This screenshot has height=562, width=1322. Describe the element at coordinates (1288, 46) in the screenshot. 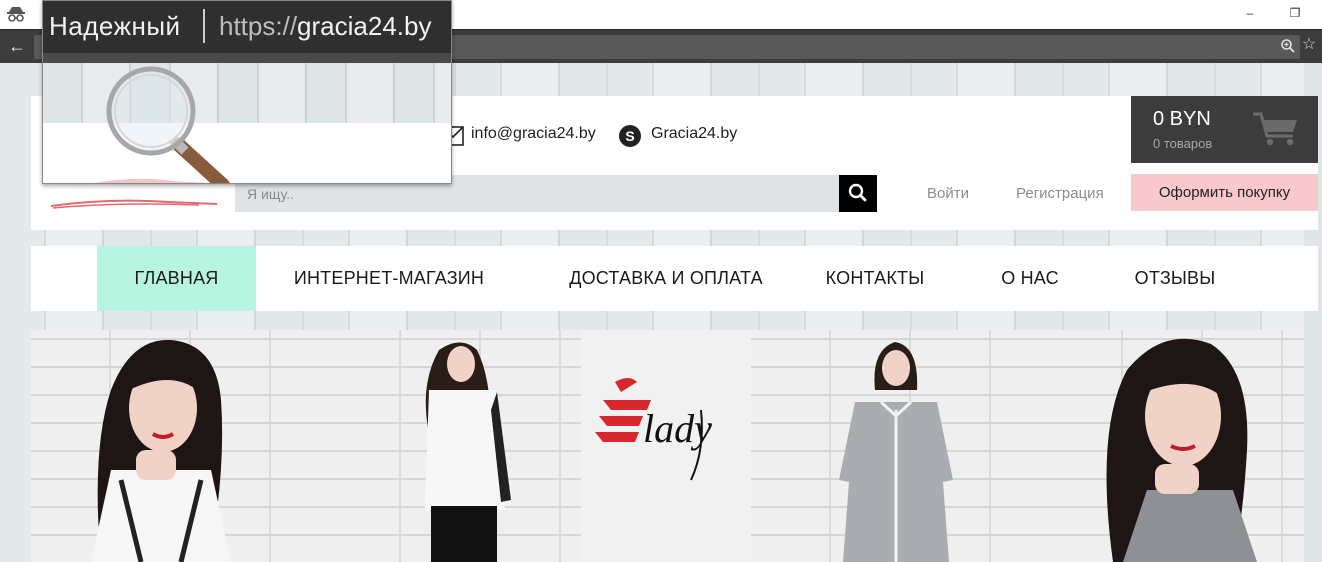

I see `zoom-icon` at that location.